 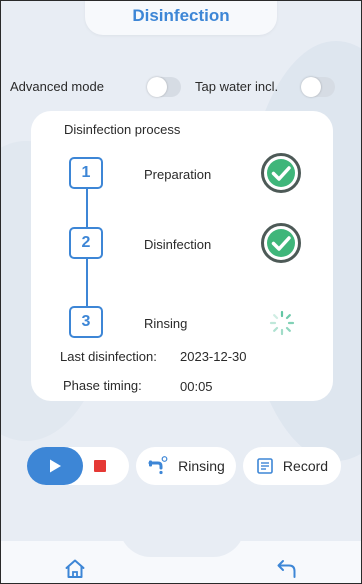 I want to click on last-disinfection-value: 2023-12-30, so click(x=213, y=356).